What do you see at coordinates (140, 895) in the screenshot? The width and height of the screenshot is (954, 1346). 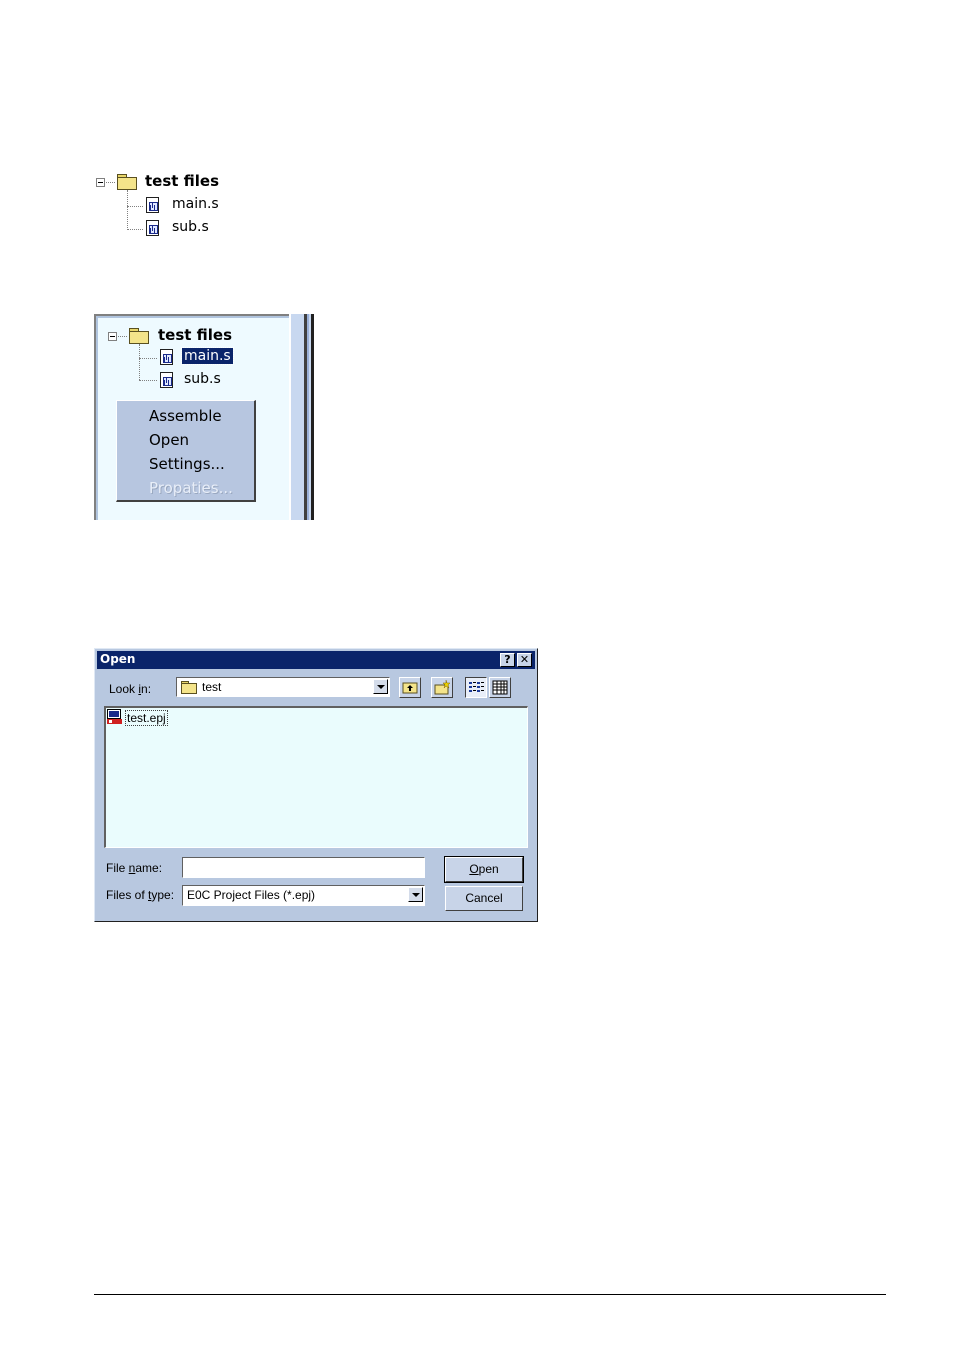 I see `files-of-type-label: Files of type:` at bounding box center [140, 895].